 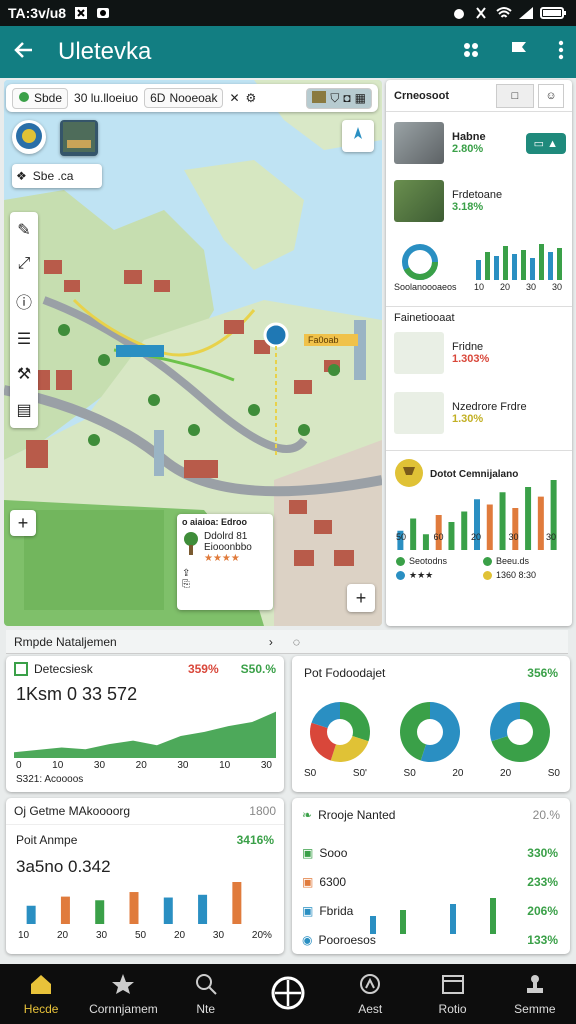 What do you see at coordinates (225, 765) in the screenshot?
I see `tick-label: 10` at bounding box center [225, 765].